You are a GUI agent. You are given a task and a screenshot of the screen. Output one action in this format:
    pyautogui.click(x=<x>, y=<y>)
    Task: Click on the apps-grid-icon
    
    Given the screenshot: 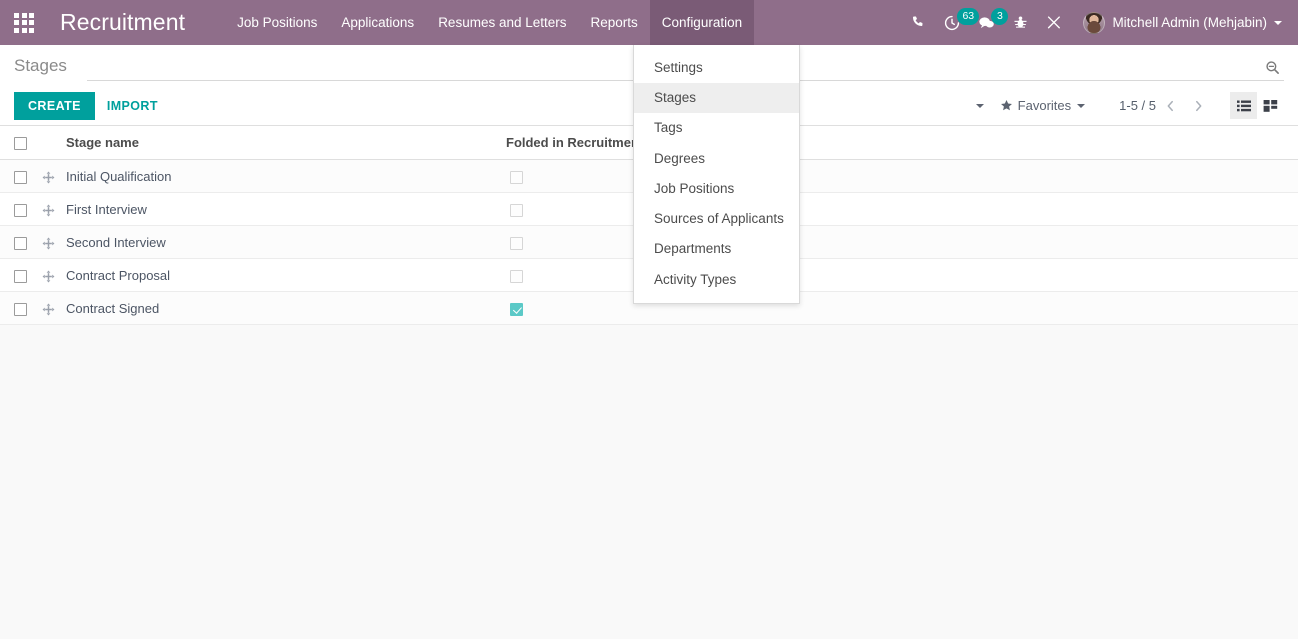 What is the action you would take?
    pyautogui.click(x=24, y=22)
    